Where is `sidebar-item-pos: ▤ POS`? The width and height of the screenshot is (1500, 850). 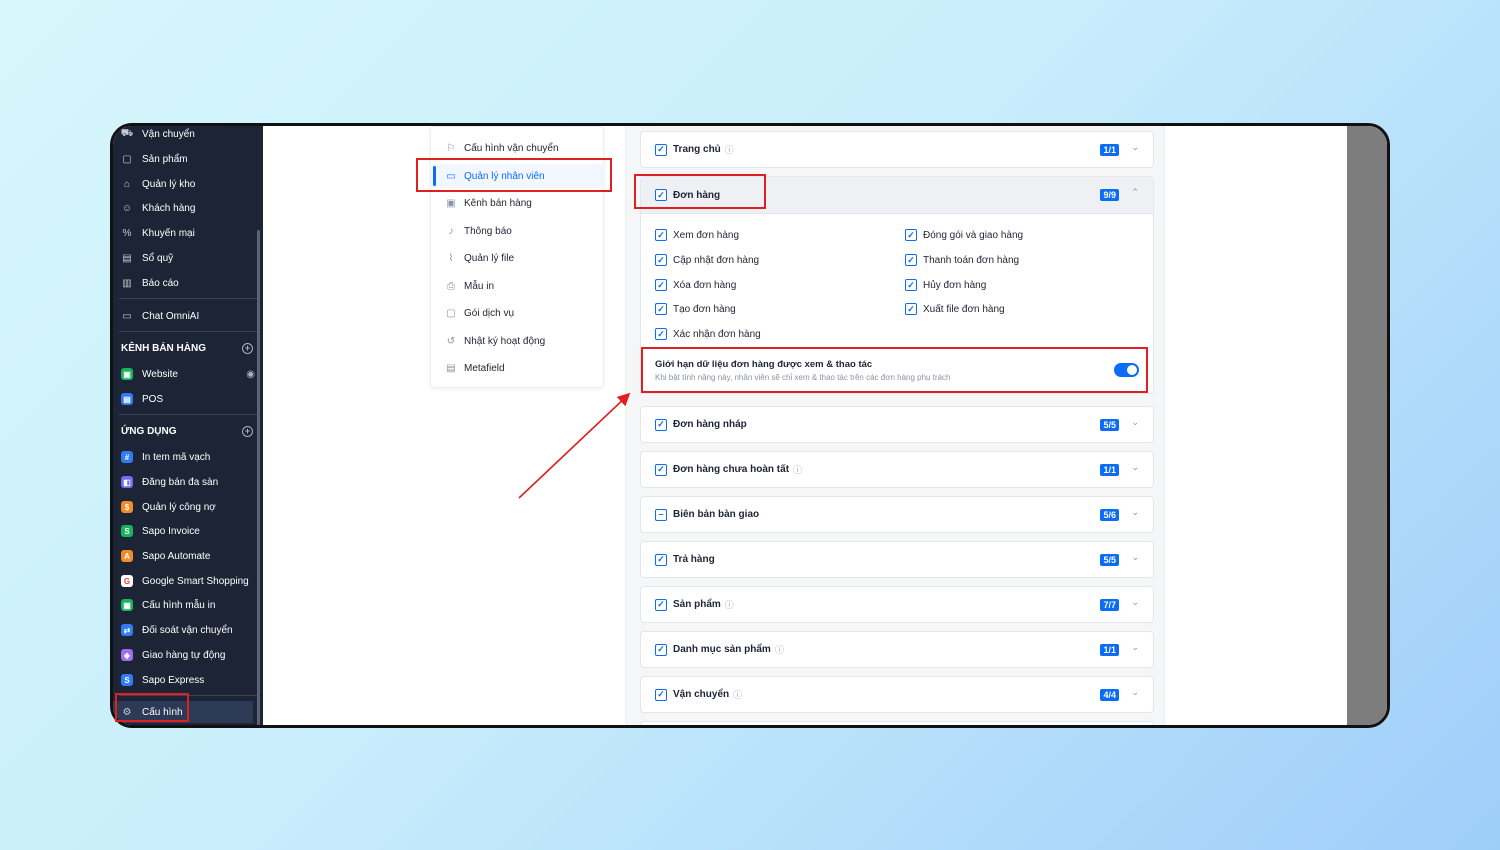 sidebar-item-pos: ▤ POS is located at coordinates (188, 399).